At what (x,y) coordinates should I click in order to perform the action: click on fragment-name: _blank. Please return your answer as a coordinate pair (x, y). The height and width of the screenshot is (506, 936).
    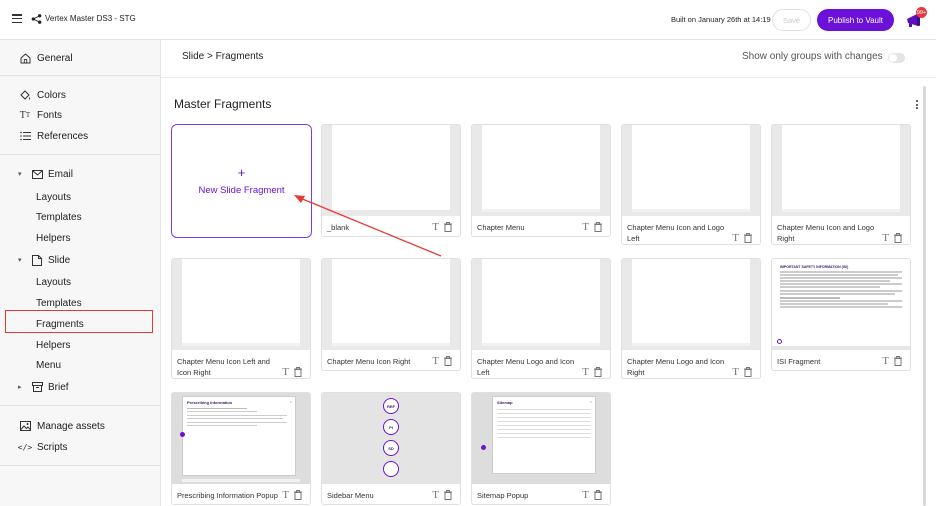
    Looking at the image, I should click on (338, 227).